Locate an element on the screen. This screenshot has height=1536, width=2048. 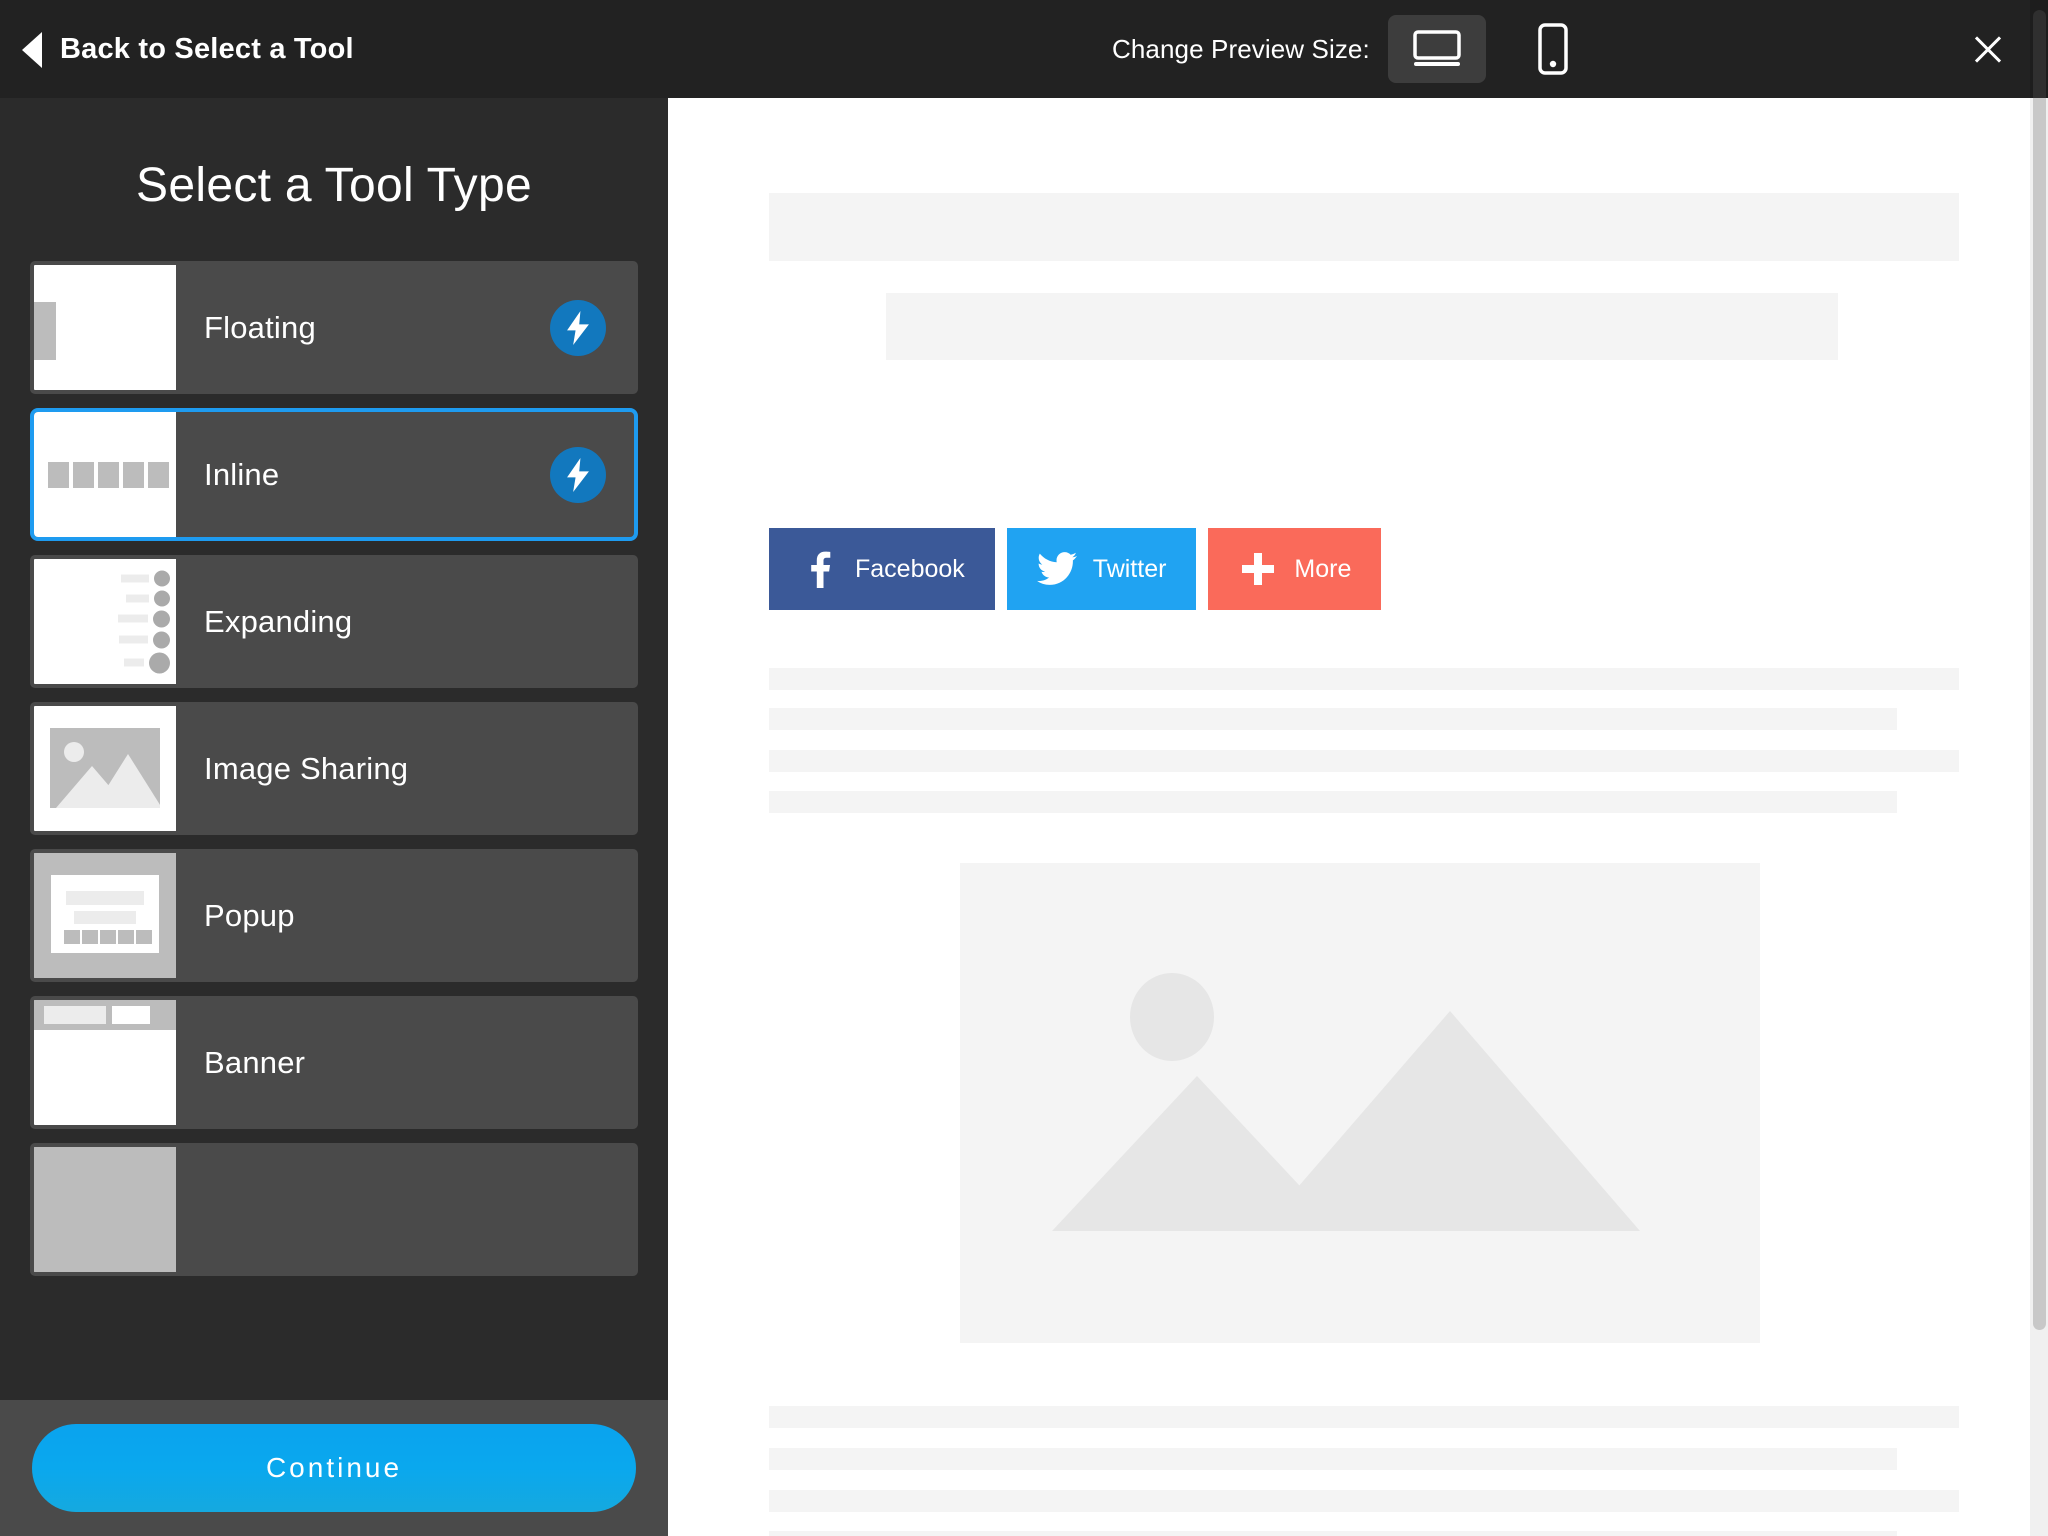
share-button-label: Twitter is located at coordinates (1129, 568).